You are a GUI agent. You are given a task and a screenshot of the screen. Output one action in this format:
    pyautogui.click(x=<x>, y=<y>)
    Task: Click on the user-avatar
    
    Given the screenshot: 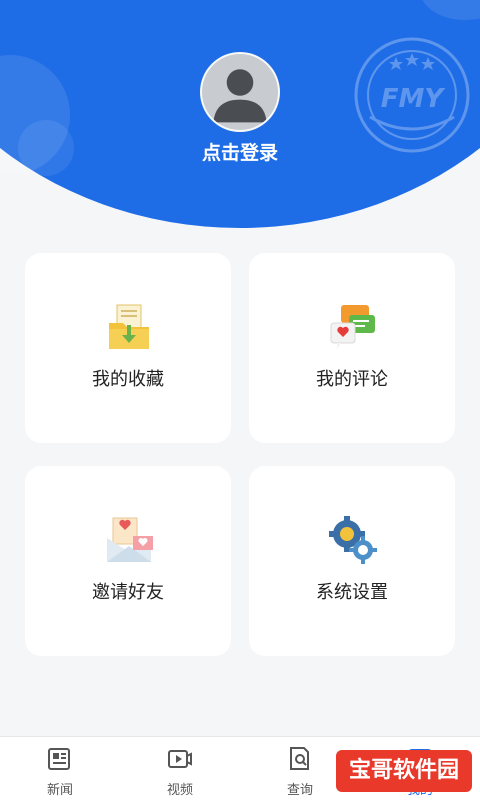 What is the action you would take?
    pyautogui.click(x=240, y=92)
    